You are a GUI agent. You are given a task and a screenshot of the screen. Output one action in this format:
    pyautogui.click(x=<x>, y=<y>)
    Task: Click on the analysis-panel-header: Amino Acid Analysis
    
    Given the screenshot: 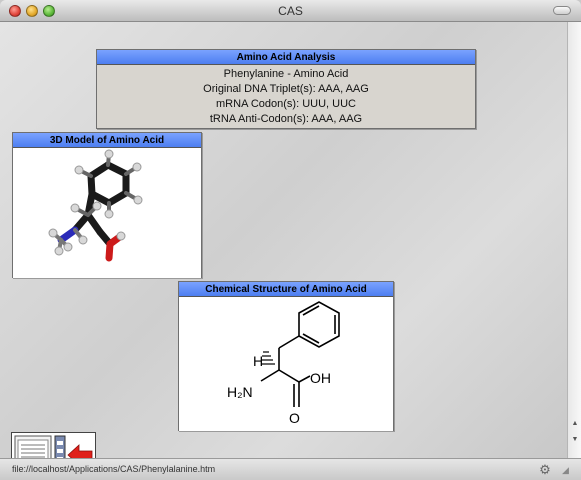 What is the action you would take?
    pyautogui.click(x=286, y=57)
    